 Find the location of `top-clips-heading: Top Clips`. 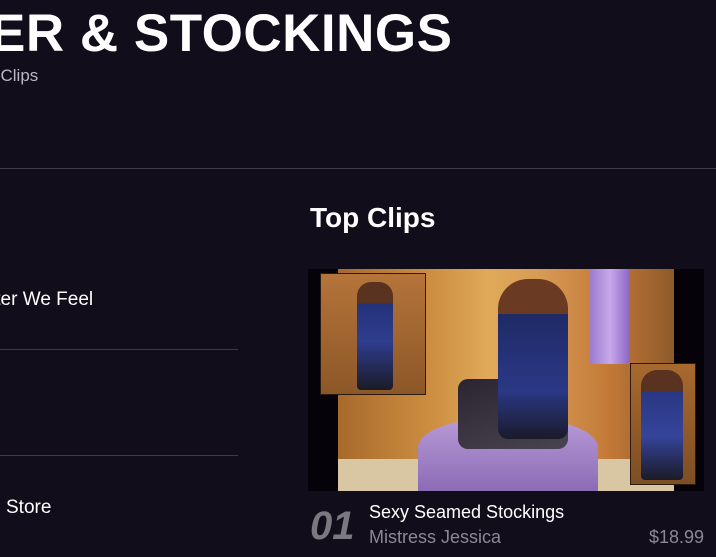

top-clips-heading: Top Clips is located at coordinates (373, 217).